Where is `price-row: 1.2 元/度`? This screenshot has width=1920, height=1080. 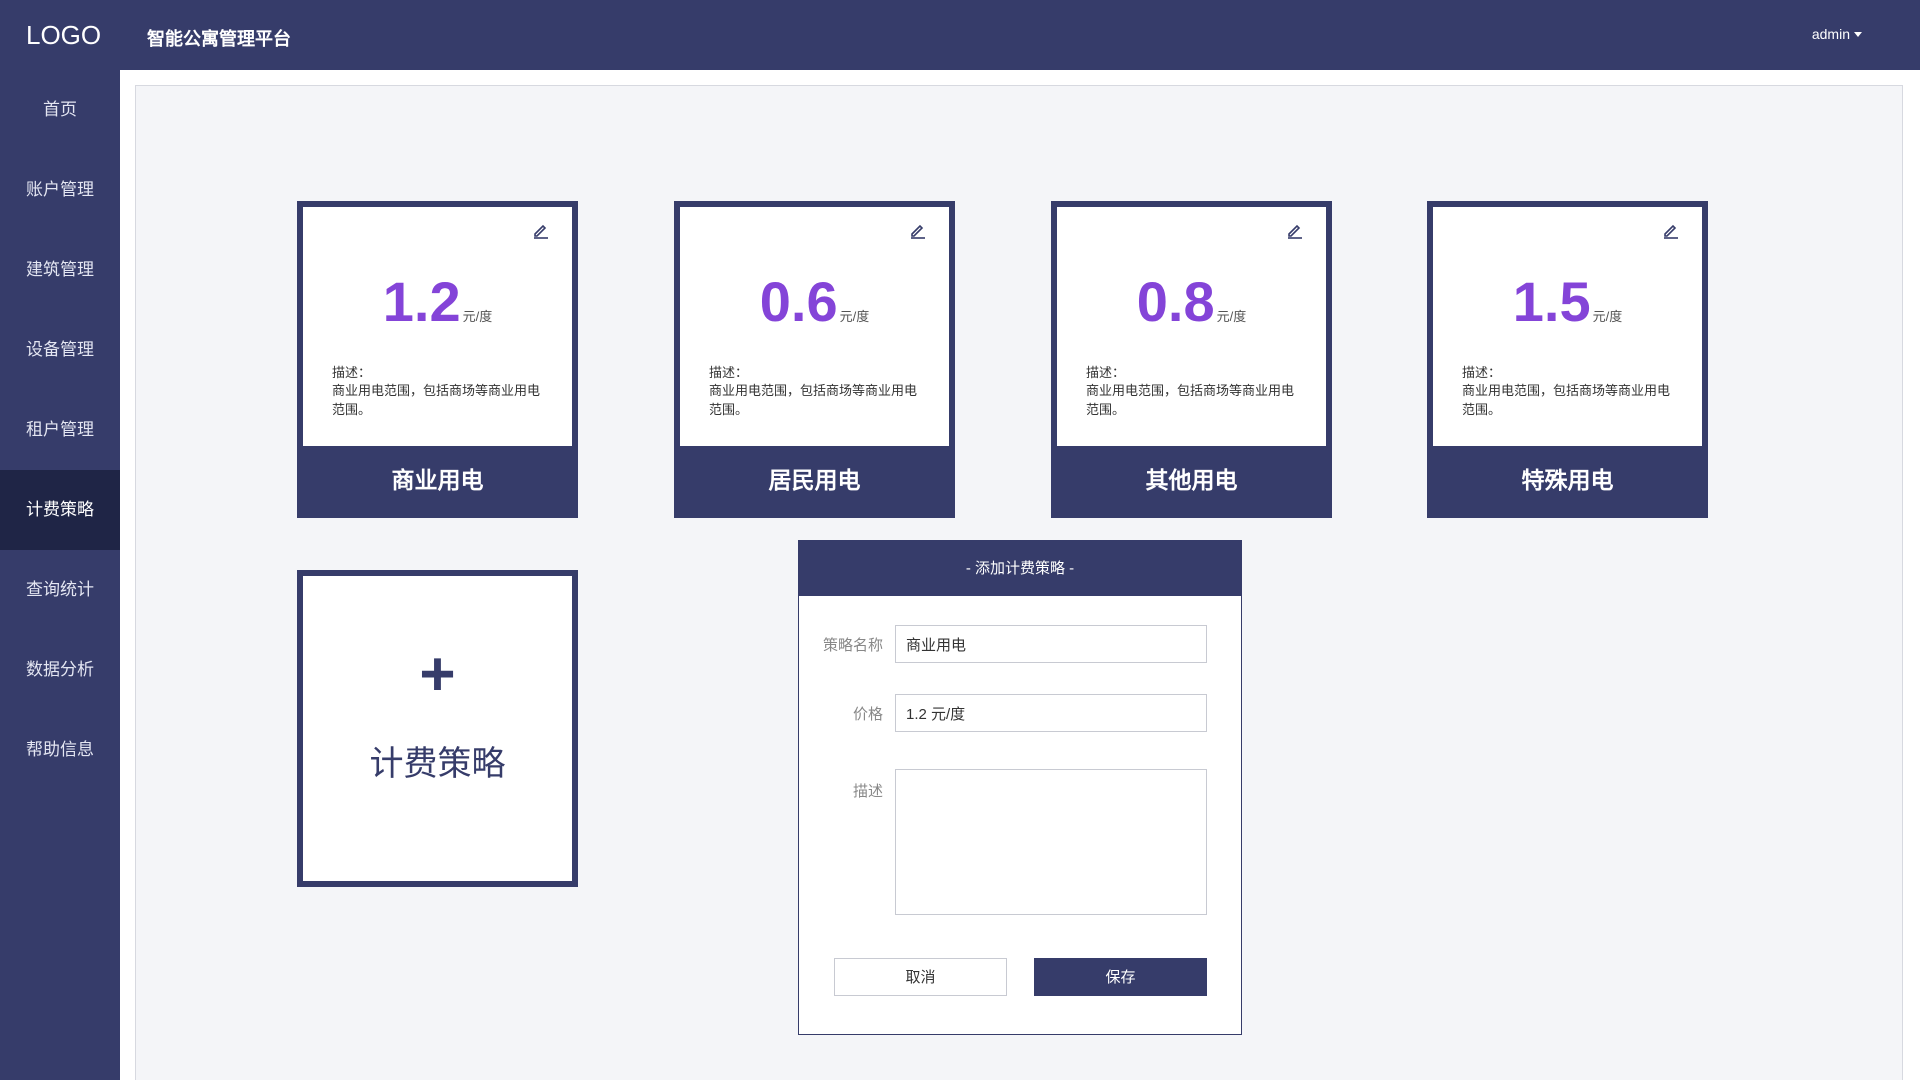
price-row: 1.2 元/度 is located at coordinates (437, 301).